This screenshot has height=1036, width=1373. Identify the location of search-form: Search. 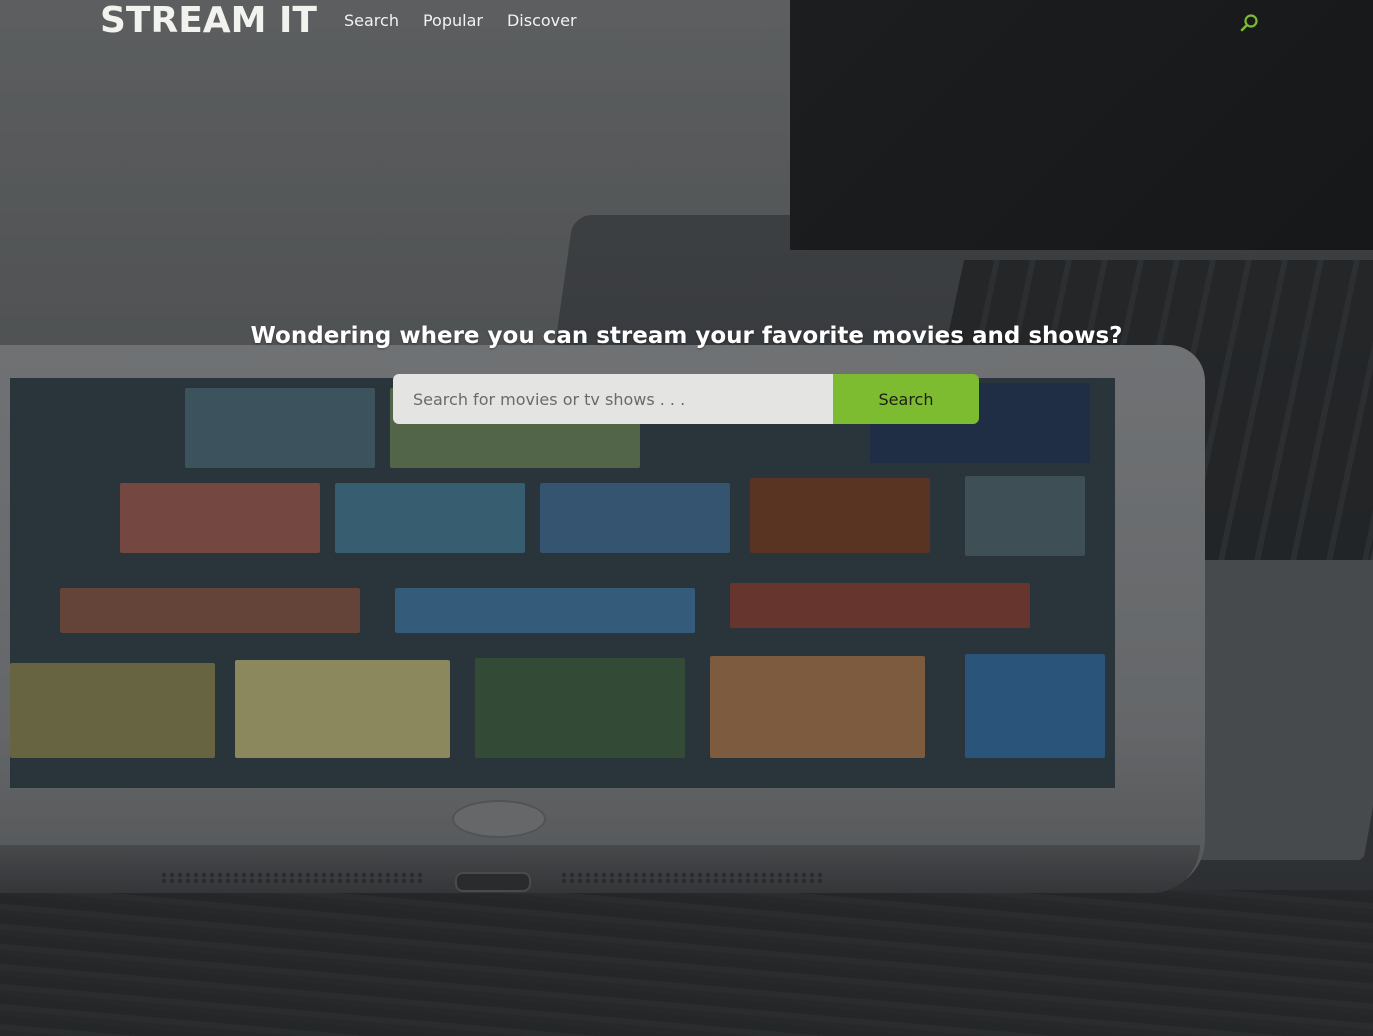
(686, 399).